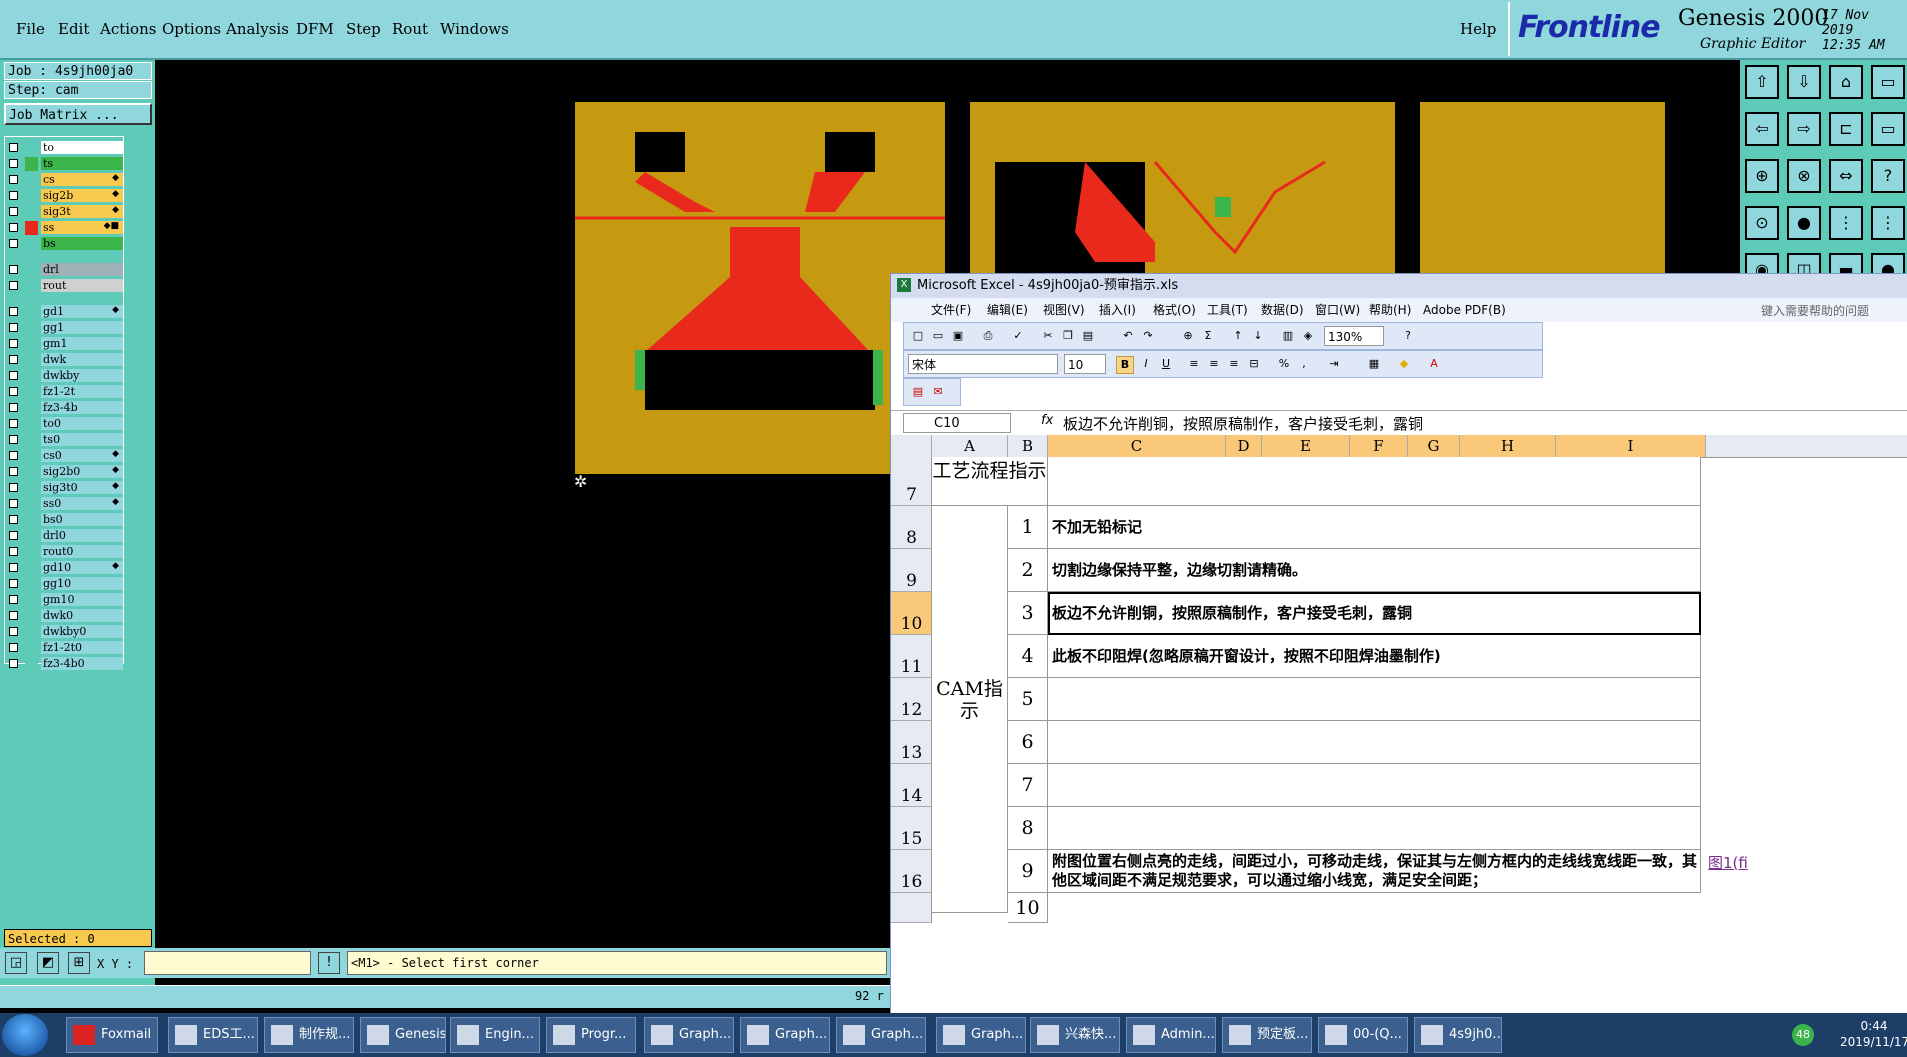  What do you see at coordinates (1374, 364) in the screenshot?
I see `borders-icon: ▦` at bounding box center [1374, 364].